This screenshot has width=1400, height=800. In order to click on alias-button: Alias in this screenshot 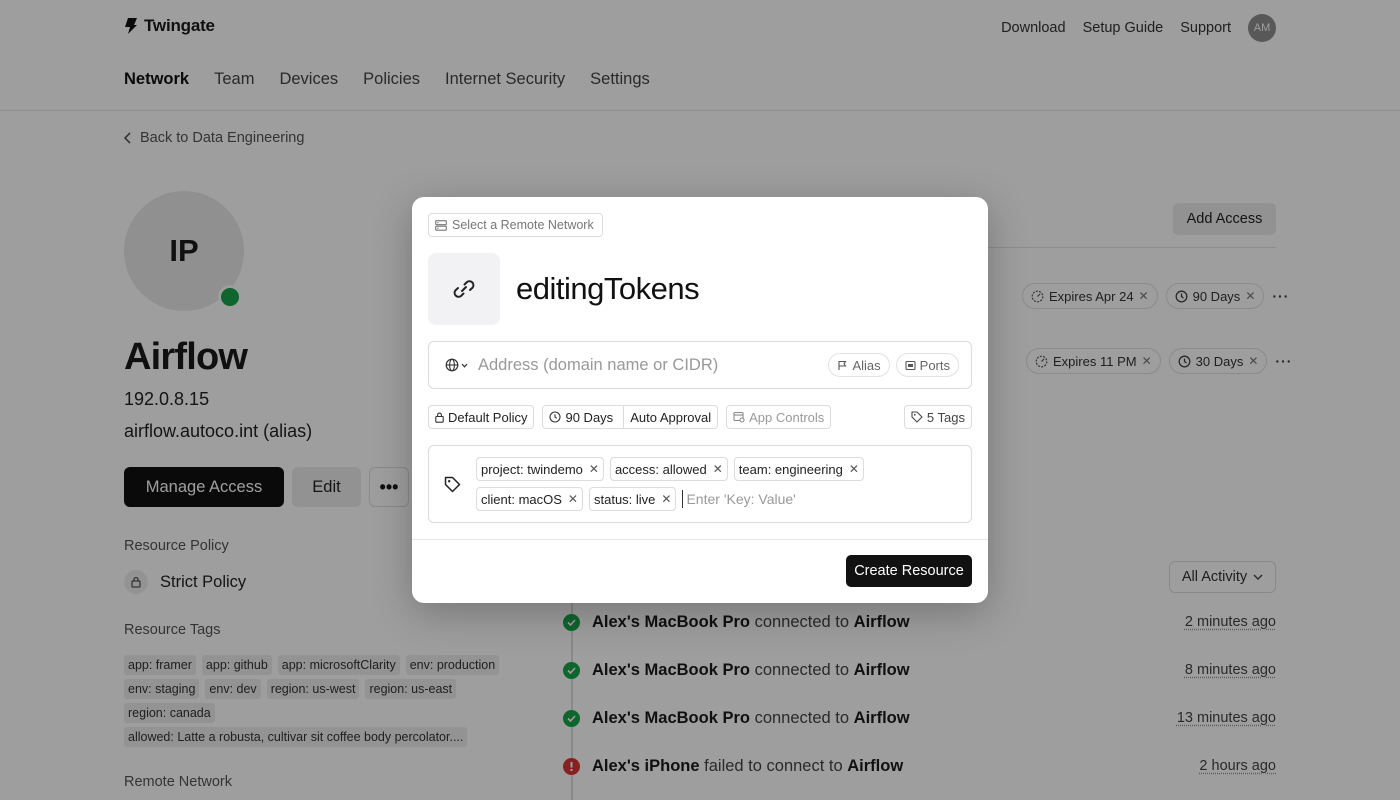, I will do `click(859, 365)`.